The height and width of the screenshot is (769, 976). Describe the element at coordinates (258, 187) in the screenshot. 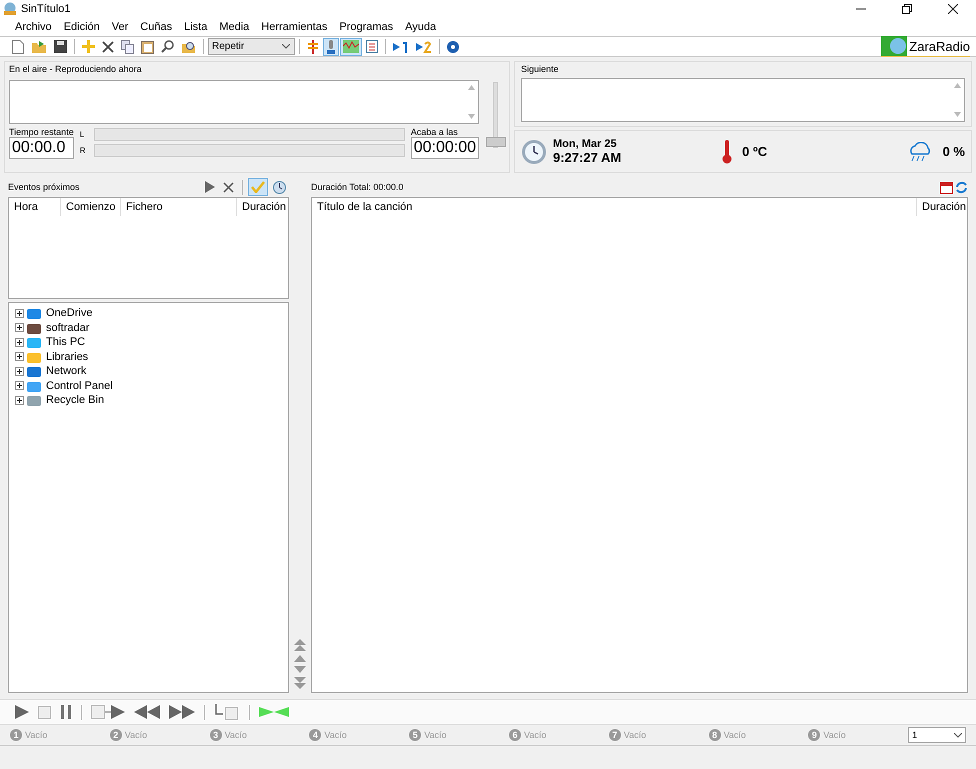

I see `checkmark-icon` at that location.